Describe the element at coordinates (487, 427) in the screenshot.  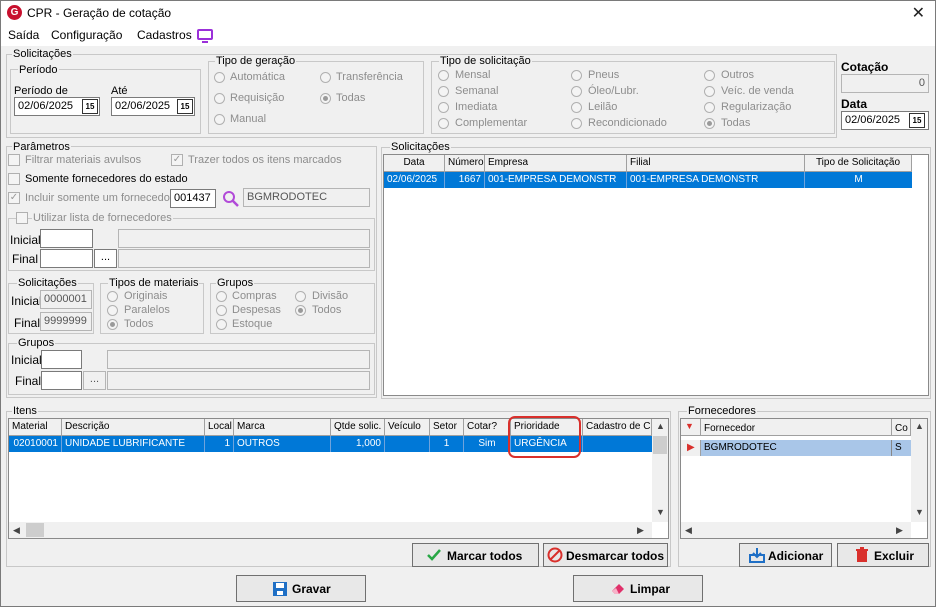
I see `col-cotar: Cotar?` at that location.